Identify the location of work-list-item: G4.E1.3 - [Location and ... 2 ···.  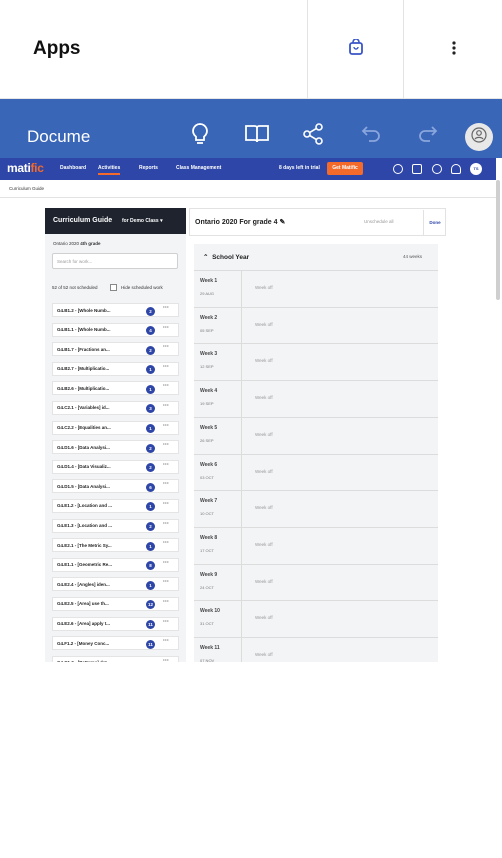
(115, 525).